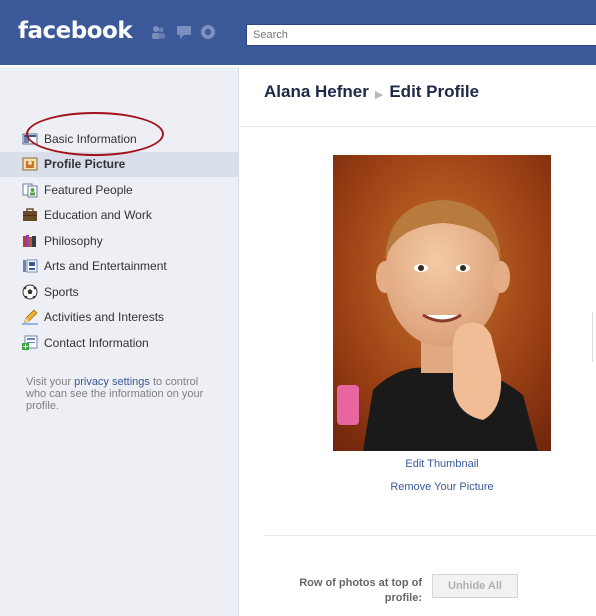  What do you see at coordinates (75, 31) in the screenshot?
I see `facebook-logo: facebook` at bounding box center [75, 31].